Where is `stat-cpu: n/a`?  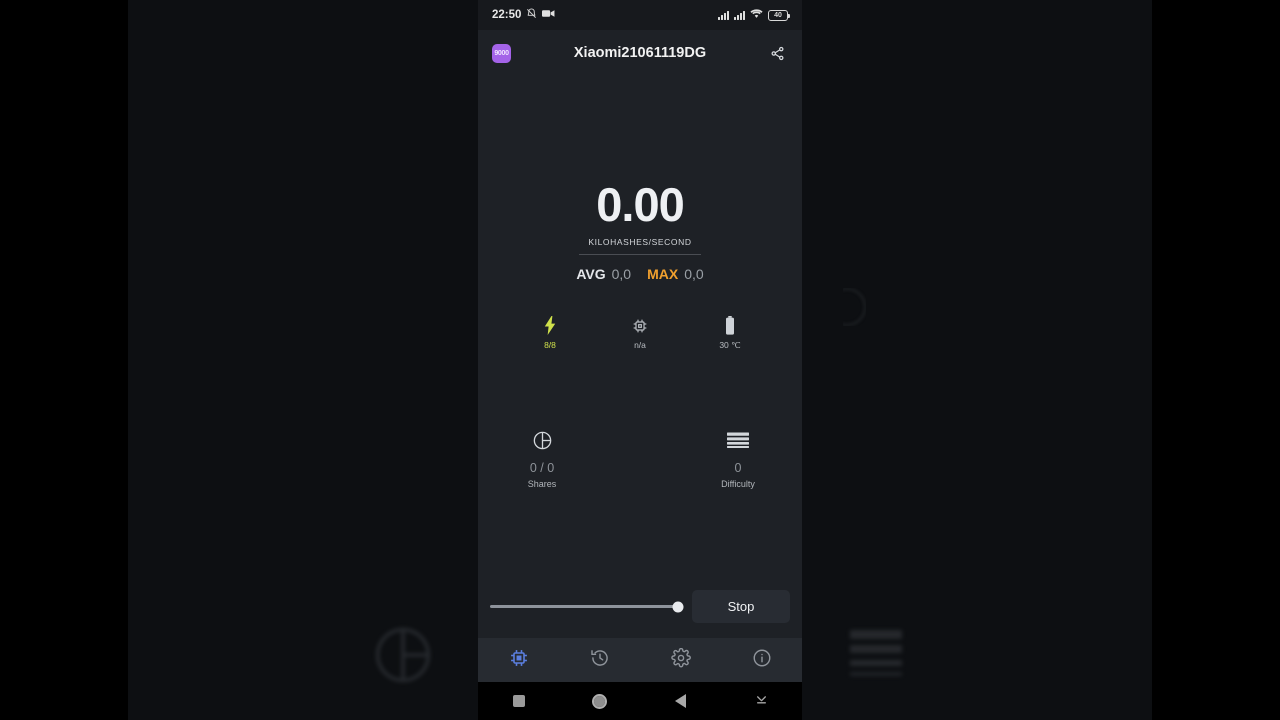 stat-cpu: n/a is located at coordinates (640, 333).